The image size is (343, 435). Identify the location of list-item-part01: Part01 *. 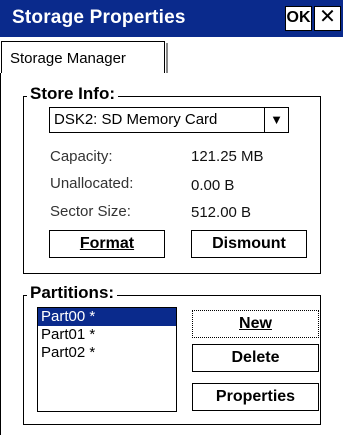
(107, 335).